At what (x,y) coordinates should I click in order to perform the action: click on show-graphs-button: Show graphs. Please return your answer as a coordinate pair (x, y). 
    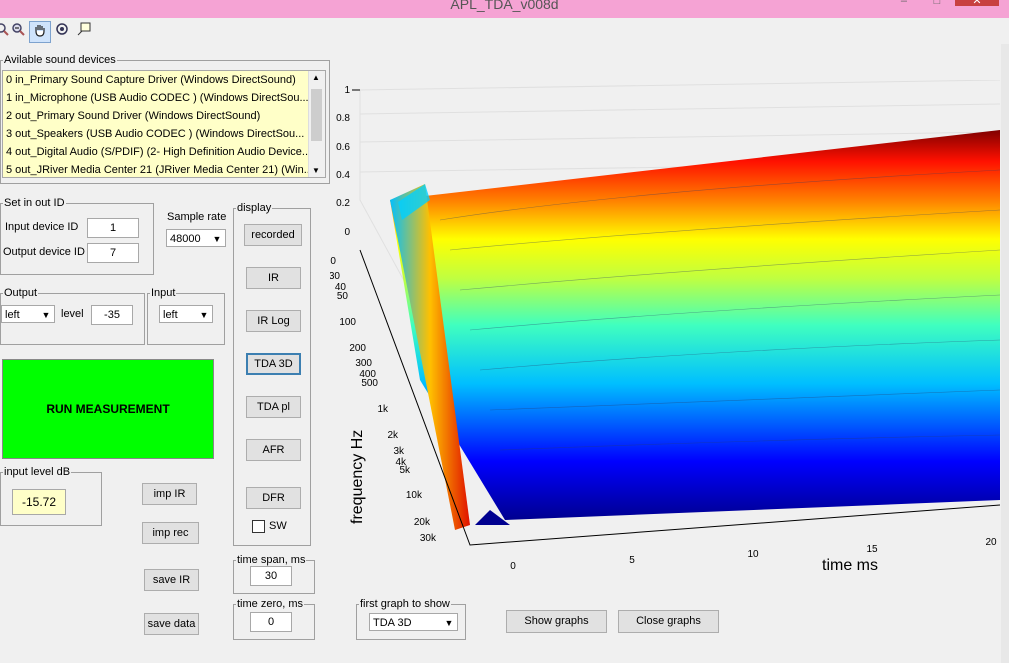
    Looking at the image, I should click on (556, 621).